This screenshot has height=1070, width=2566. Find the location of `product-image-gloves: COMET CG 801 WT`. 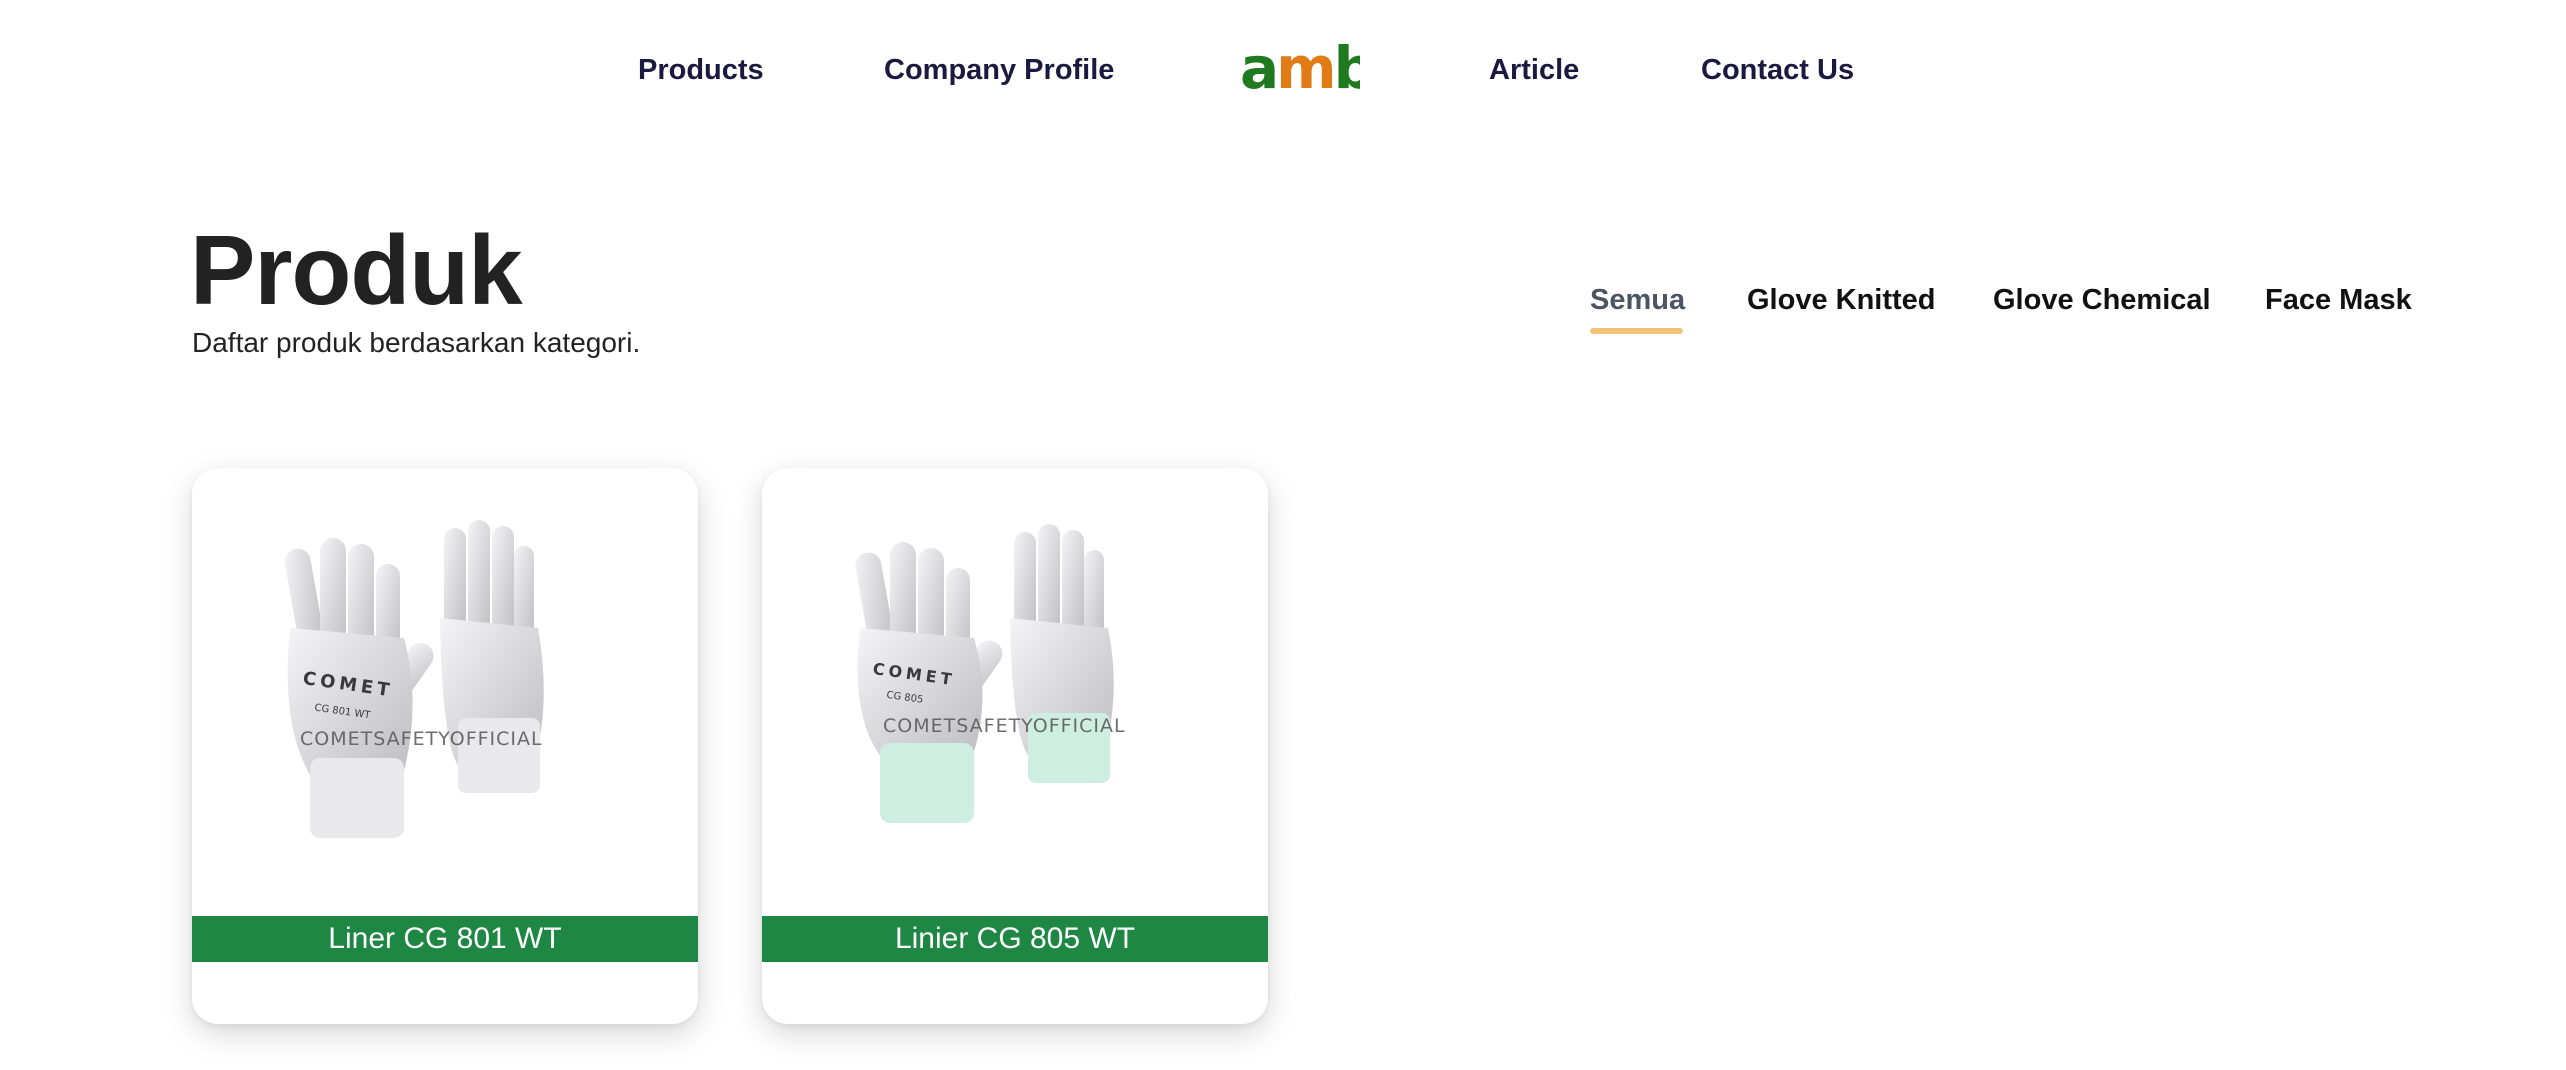

product-image-gloves: COMET CG 801 WT is located at coordinates (414, 679).